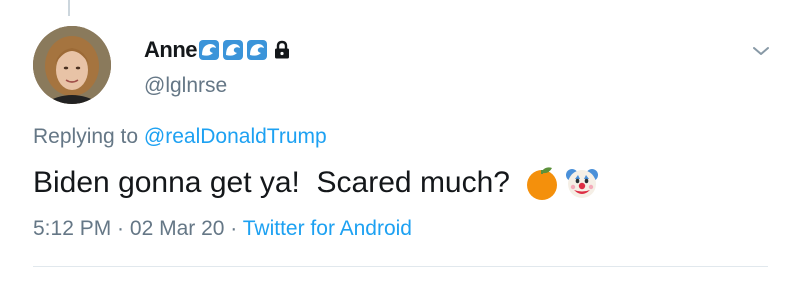  What do you see at coordinates (581, 183) in the screenshot?
I see `clown-face-emoji` at bounding box center [581, 183].